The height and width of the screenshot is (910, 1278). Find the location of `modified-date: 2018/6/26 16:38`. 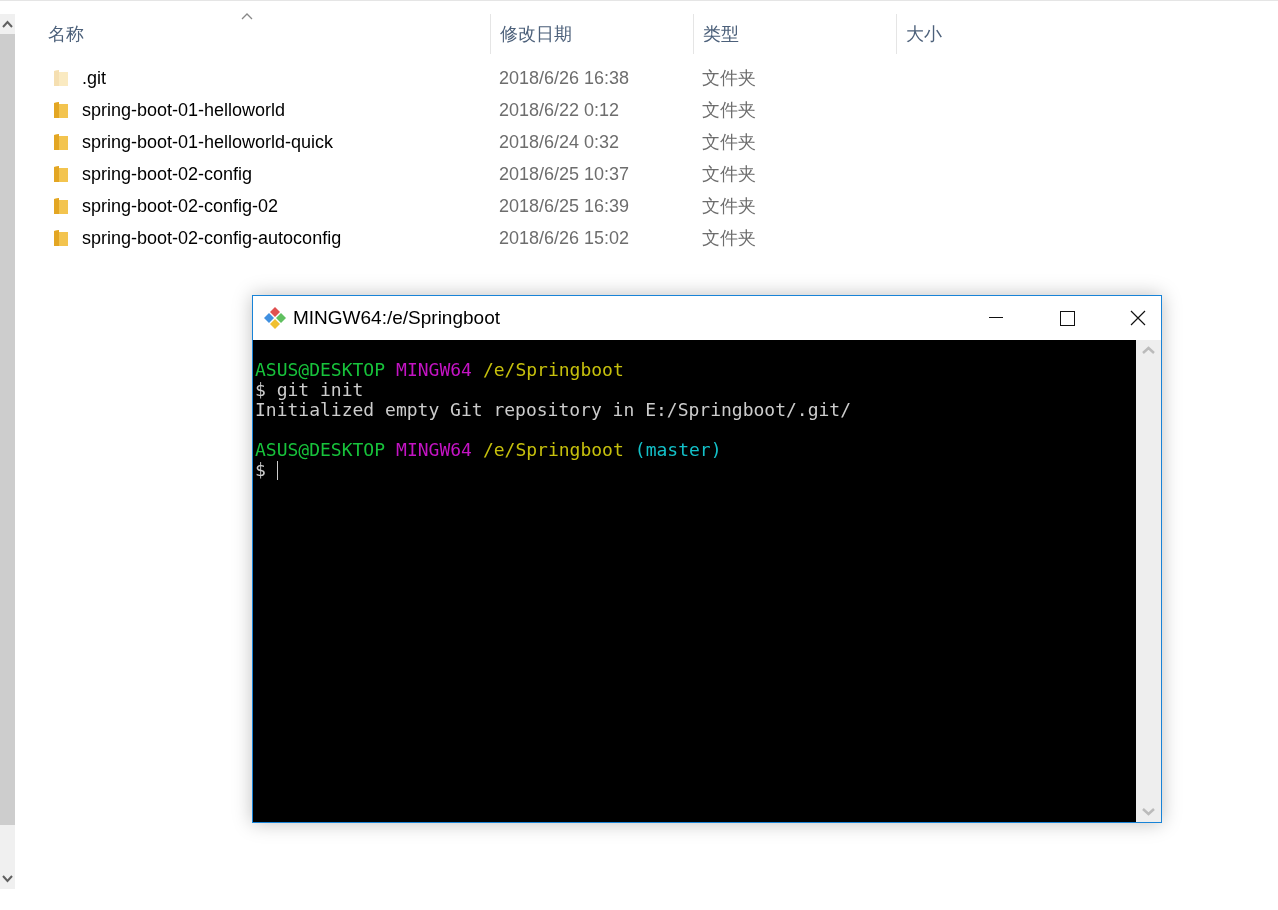

modified-date: 2018/6/26 16:38 is located at coordinates (564, 78).